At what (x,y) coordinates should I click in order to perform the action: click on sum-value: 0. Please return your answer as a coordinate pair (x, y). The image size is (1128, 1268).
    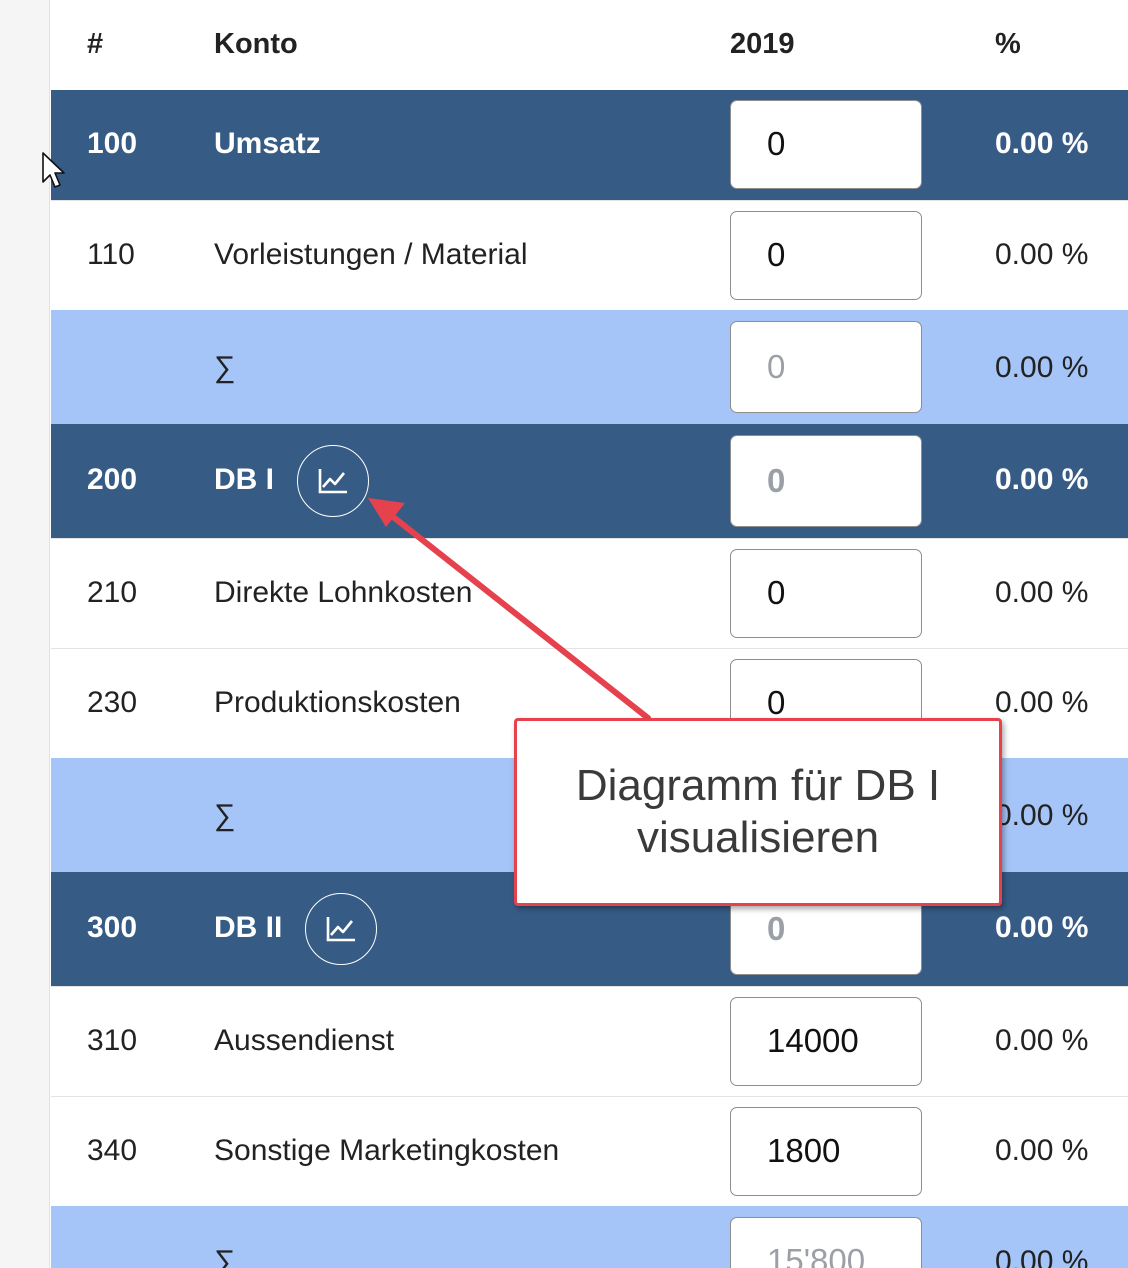
    Looking at the image, I should click on (826, 367).